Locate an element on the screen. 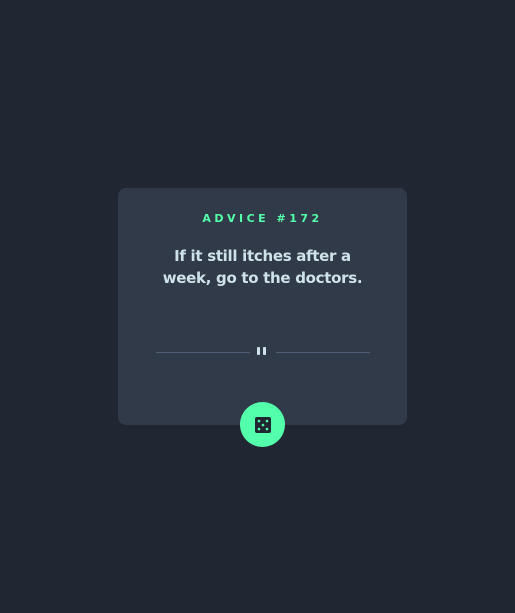 Image resolution: width=515 pixels, height=613 pixels. dice-icon is located at coordinates (262, 424).